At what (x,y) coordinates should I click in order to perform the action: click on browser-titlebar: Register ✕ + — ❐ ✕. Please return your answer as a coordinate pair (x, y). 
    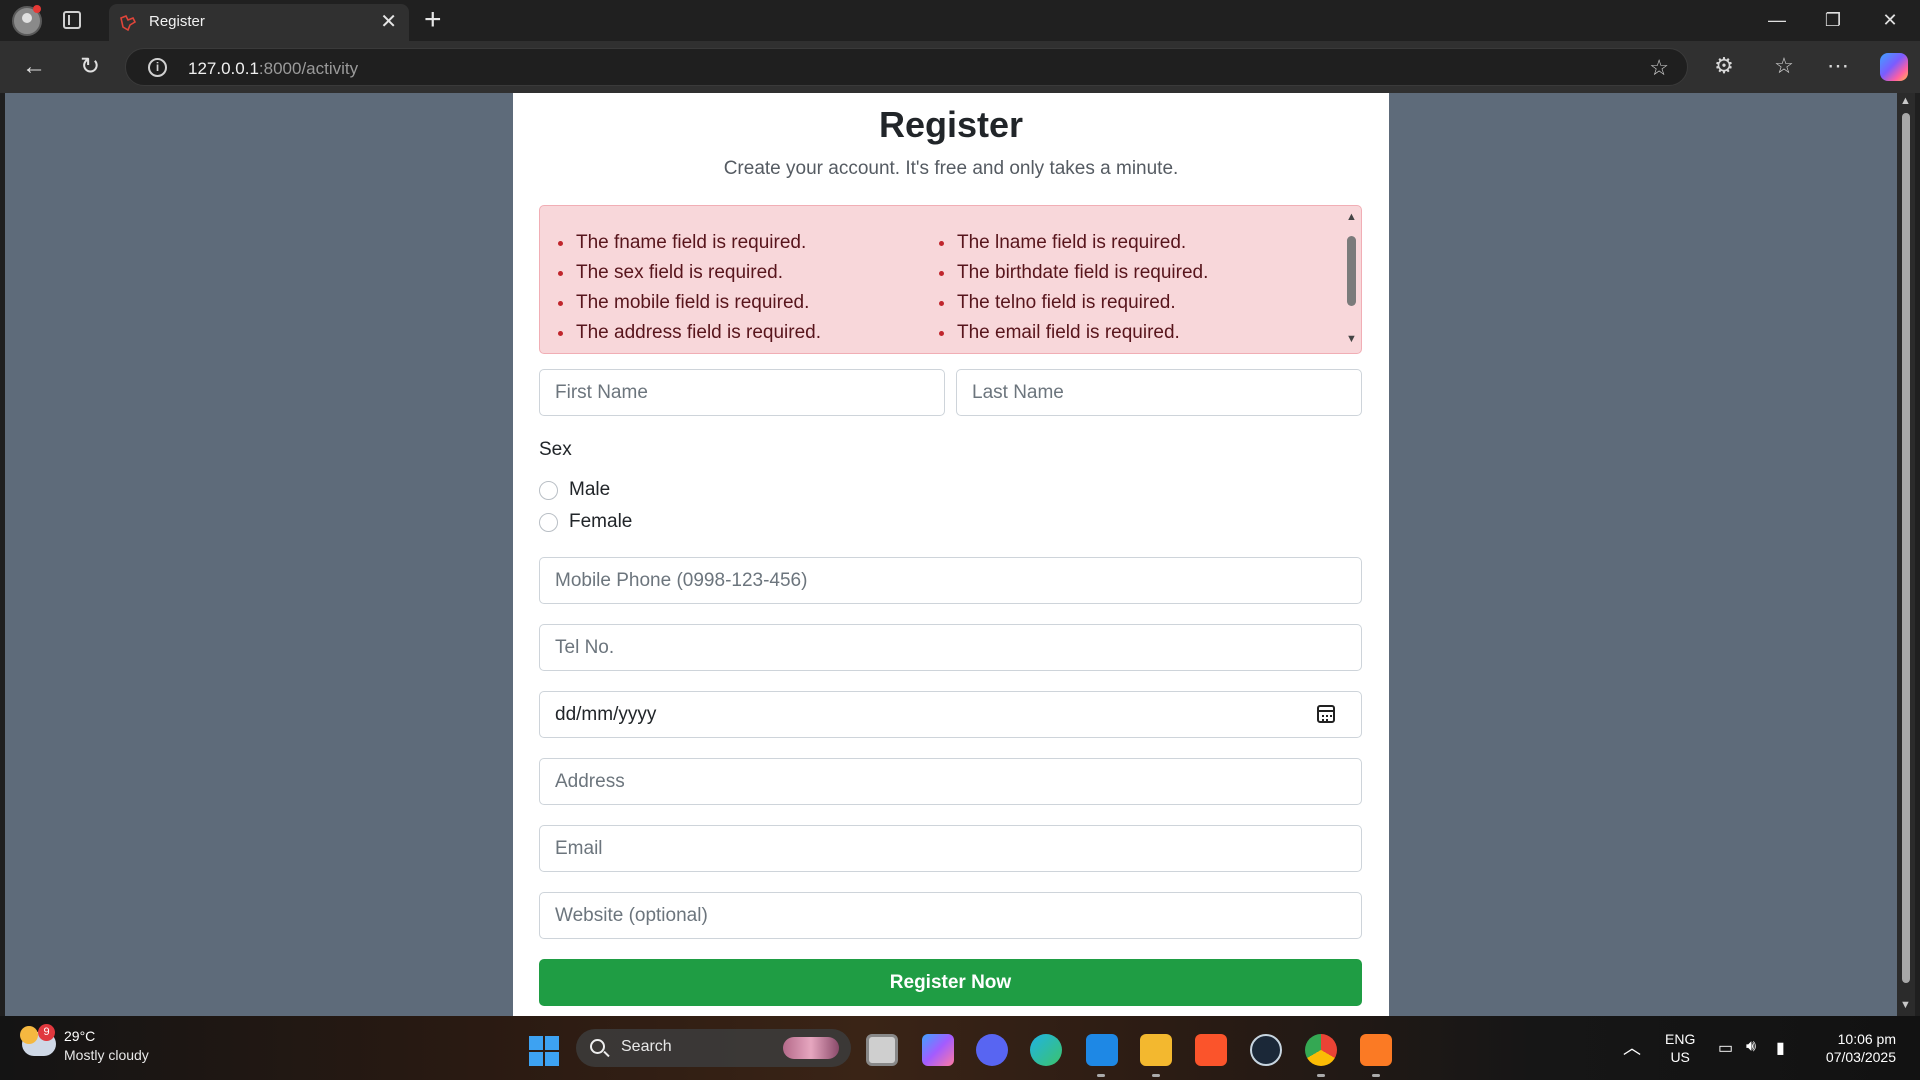
    Looking at the image, I should click on (960, 20).